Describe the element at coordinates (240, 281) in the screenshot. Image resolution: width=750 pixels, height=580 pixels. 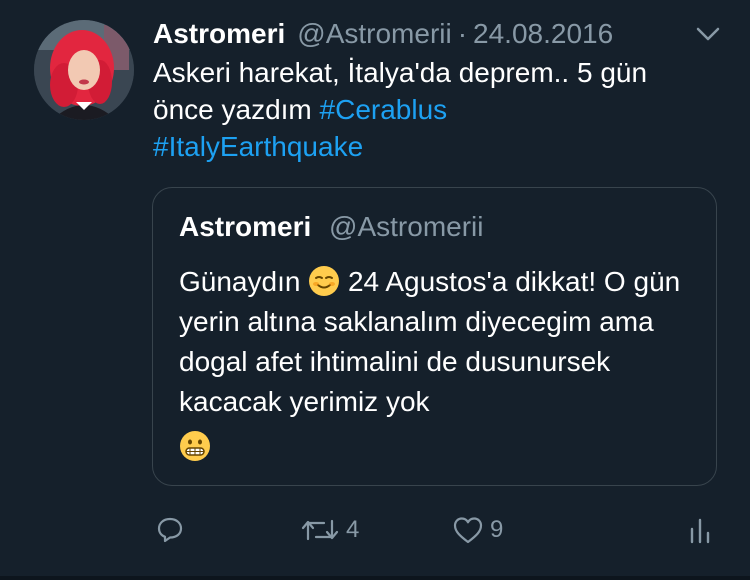
I see `quoted-text-part1: Günaydın` at that location.